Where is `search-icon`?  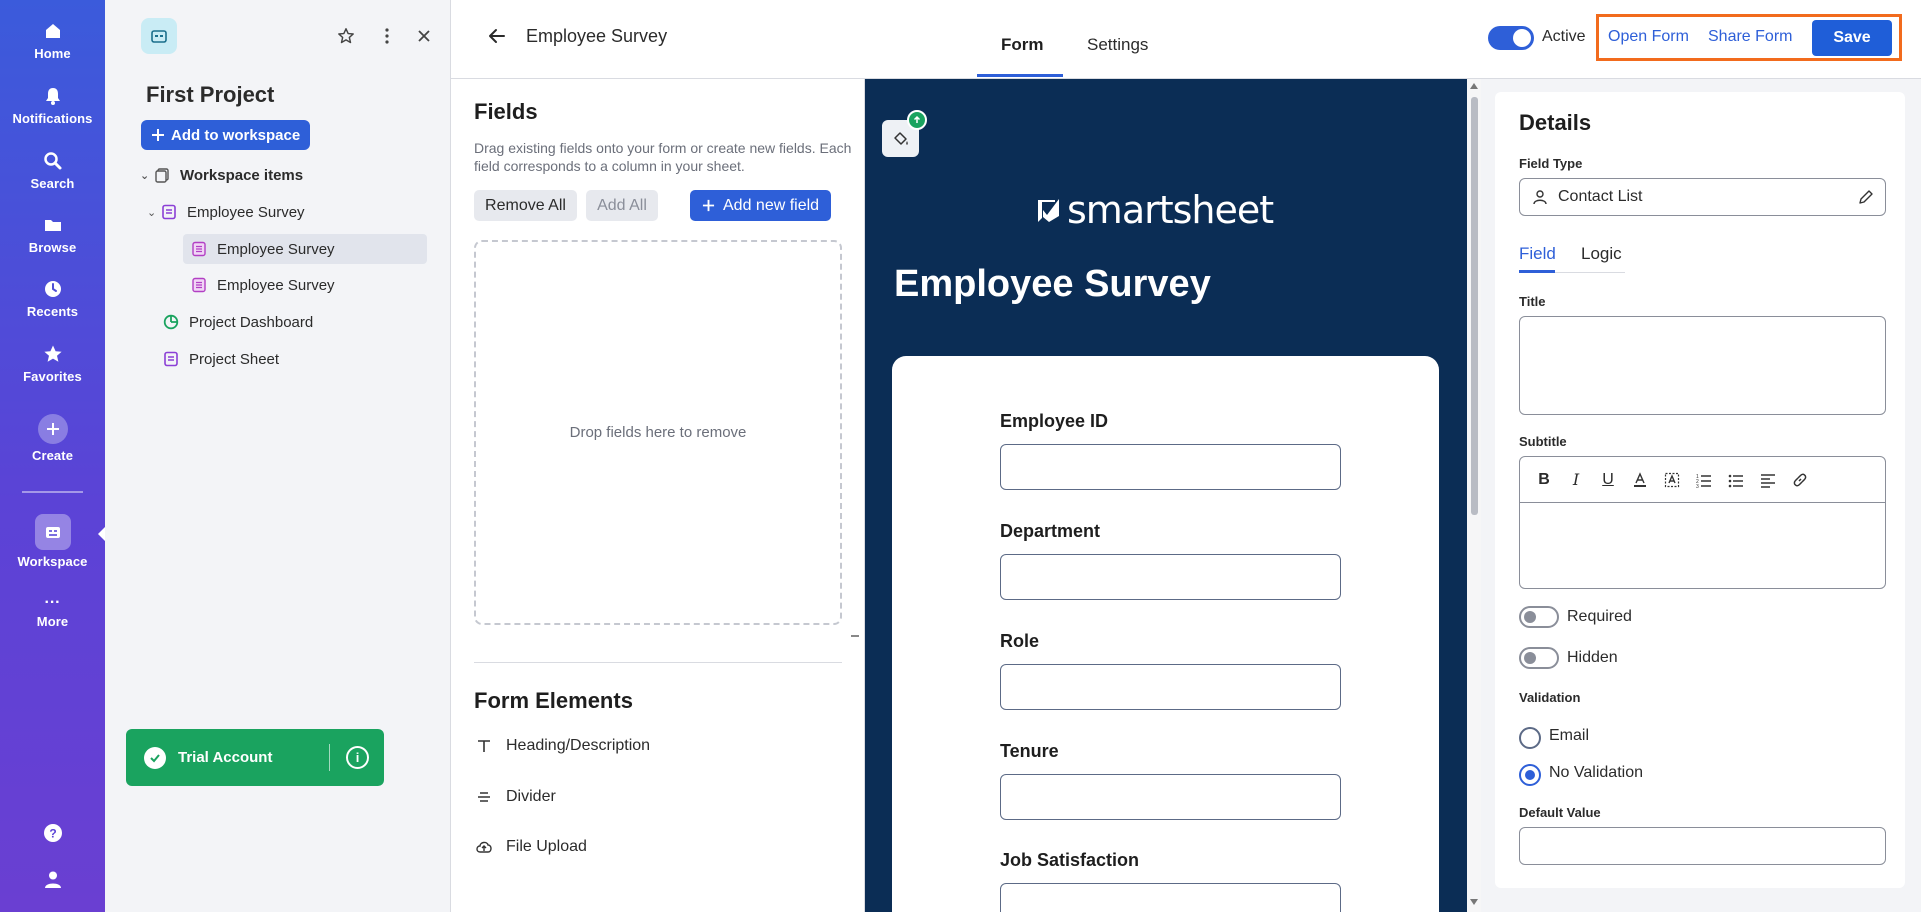 search-icon is located at coordinates (53, 161).